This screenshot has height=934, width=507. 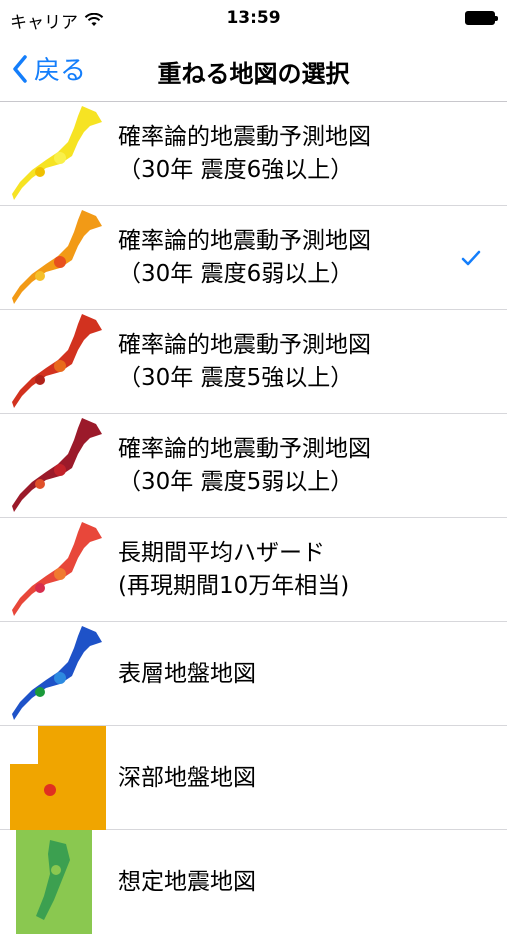 I want to click on item-subtitle: （30年 震度6強以上）, so click(x=236, y=170).